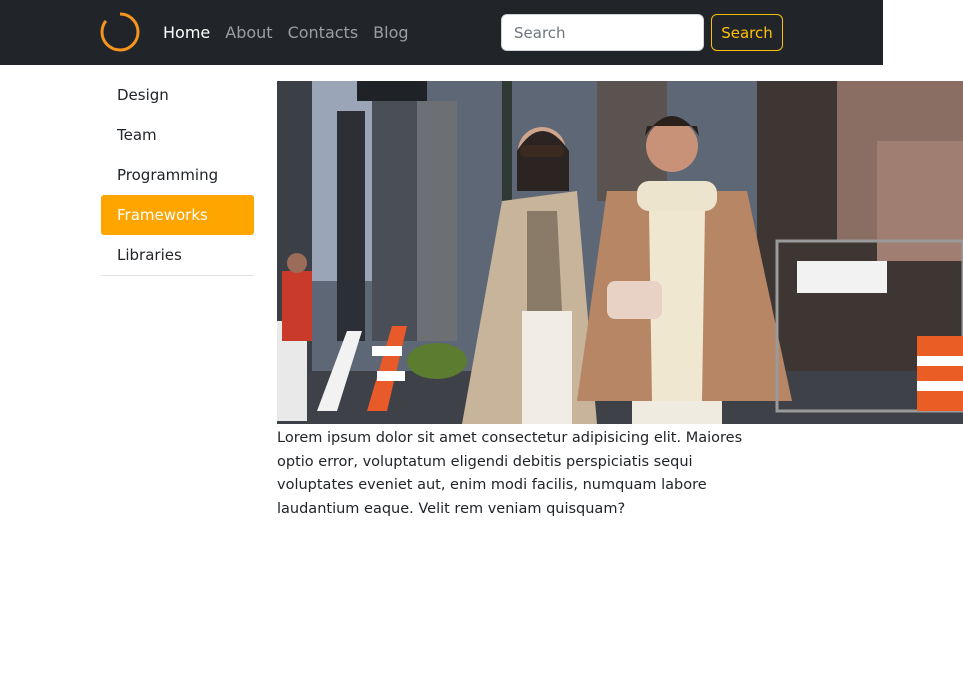  Describe the element at coordinates (323, 32) in the screenshot. I see `nav-link-contacts: Contacts` at that location.